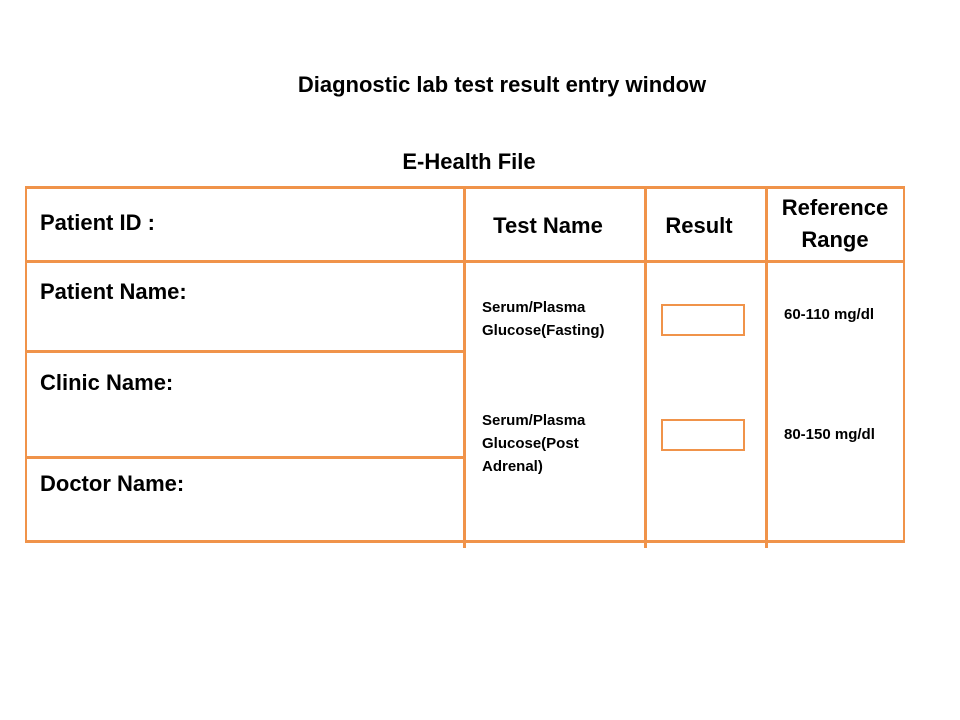  I want to click on doctor-name-label: Doctor Name:, so click(112, 483).